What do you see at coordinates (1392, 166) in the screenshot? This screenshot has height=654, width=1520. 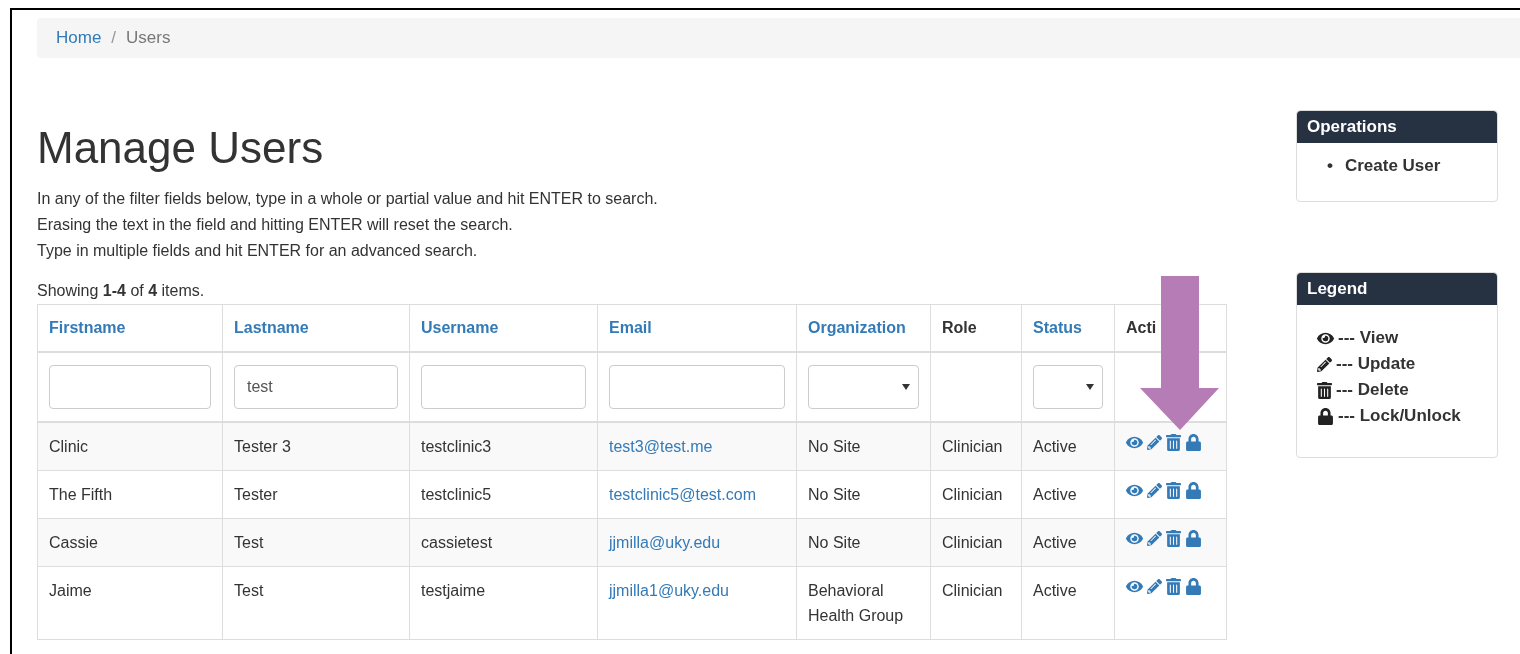 I see `operation-link: Create User` at bounding box center [1392, 166].